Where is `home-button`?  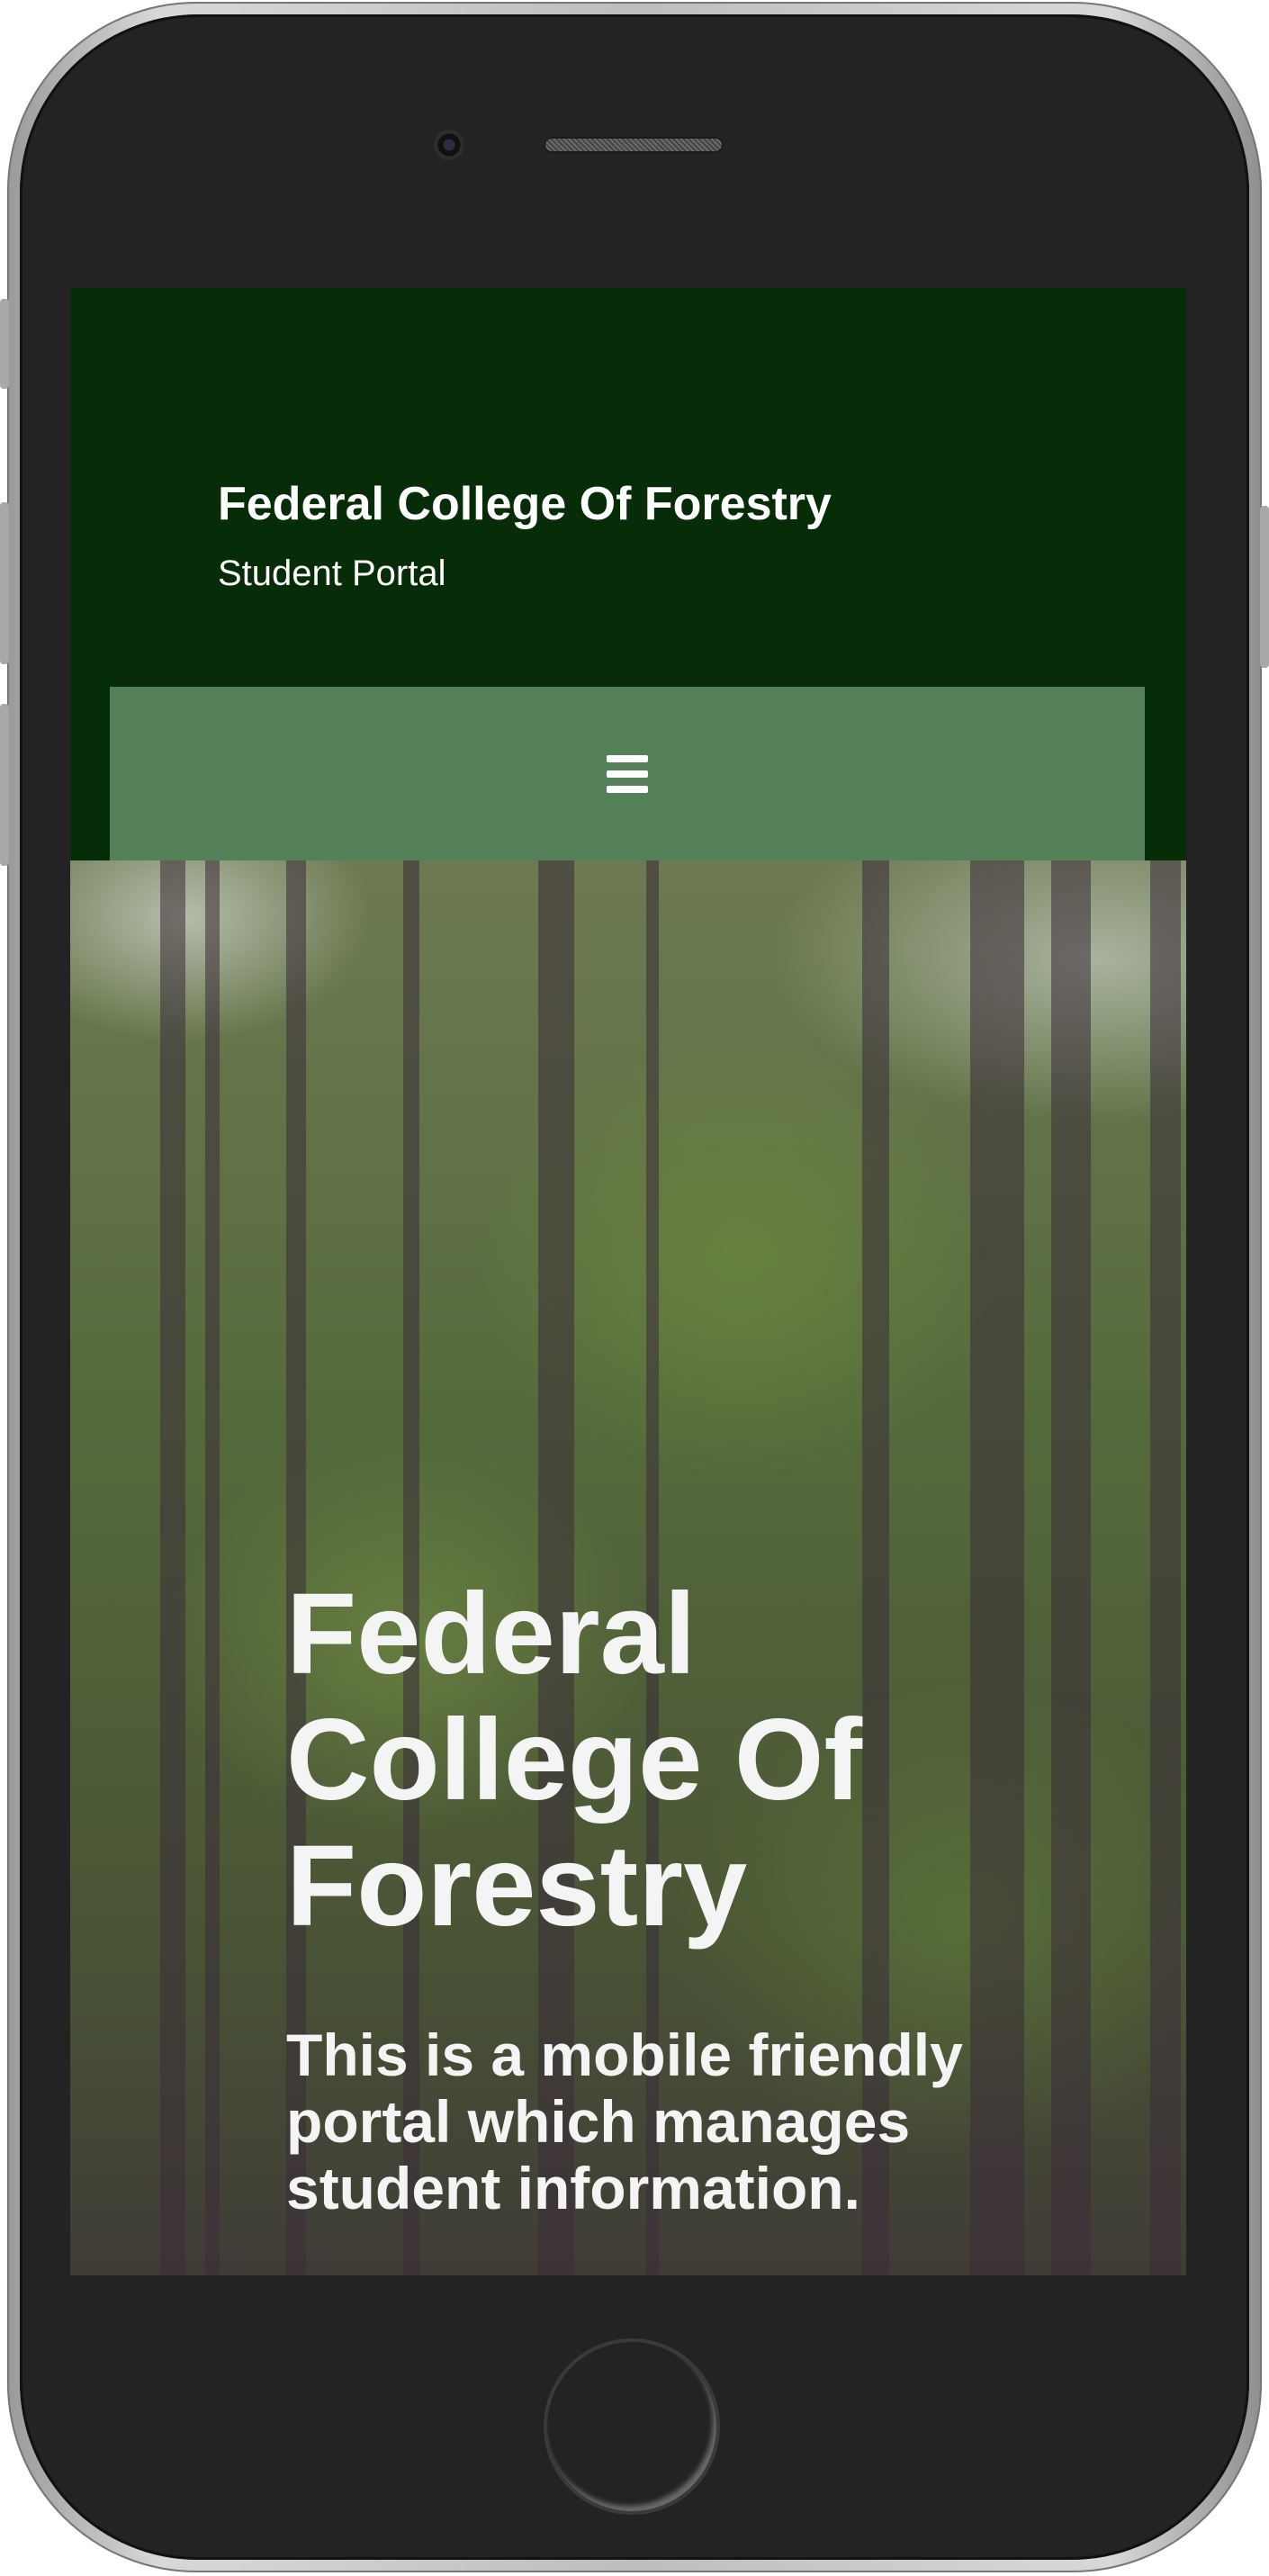
home-button is located at coordinates (632, 2426).